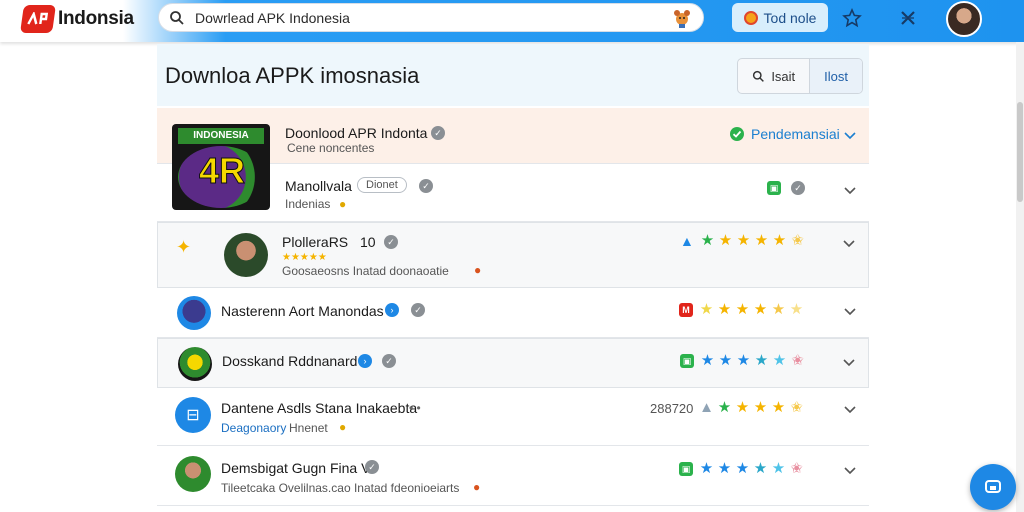 The width and height of the screenshot is (1024, 512). I want to click on item-number: 288720, so click(672, 408).